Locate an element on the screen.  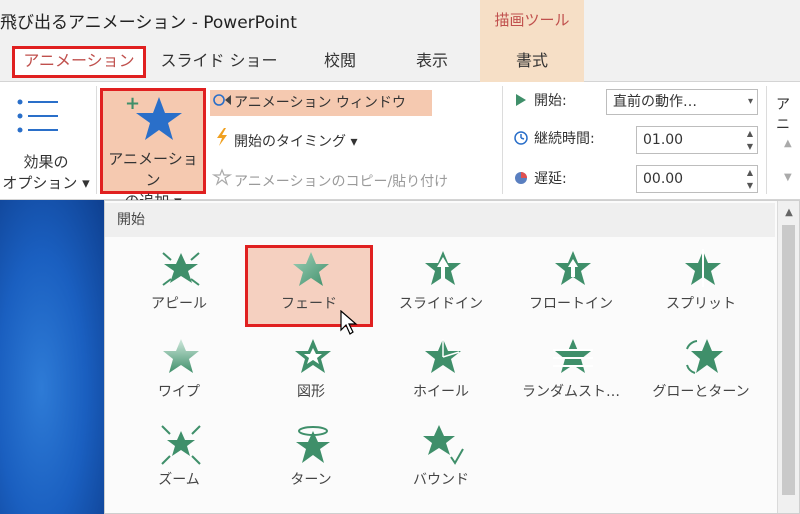
animation-painter-button: アニメーションのコピー/貼り付け is located at coordinates (329, 181).